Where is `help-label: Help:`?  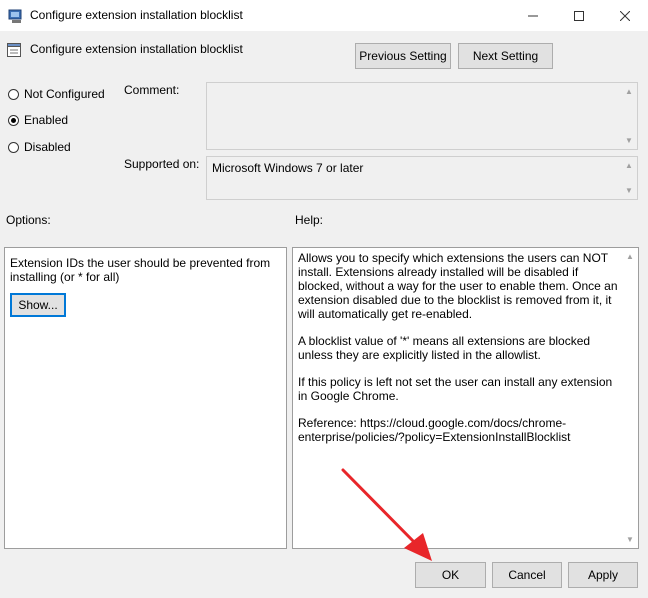
help-label: Help: is located at coordinates (309, 220).